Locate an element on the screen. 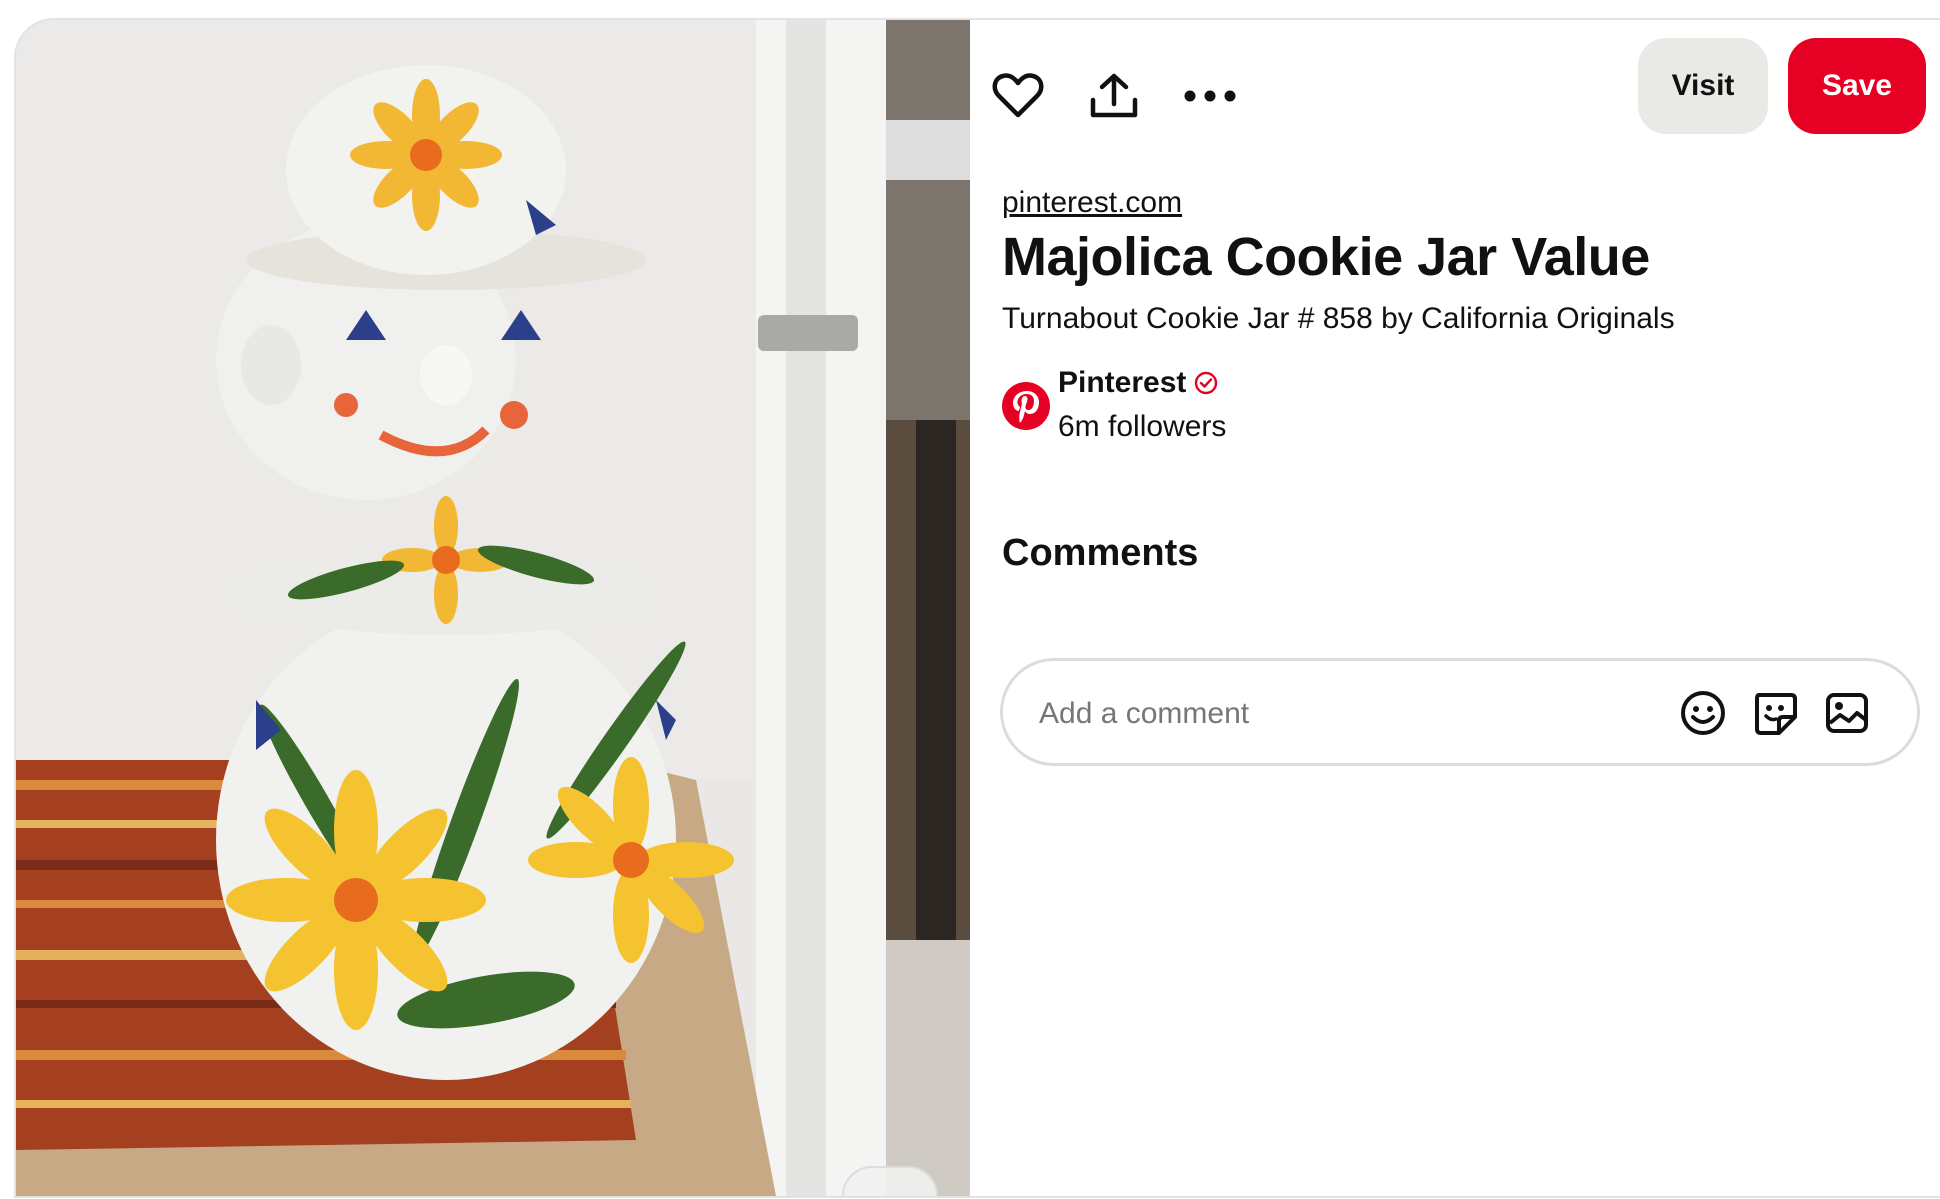 This screenshot has width=1940, height=1199. source-link: pinterest.com is located at coordinates (1092, 203).